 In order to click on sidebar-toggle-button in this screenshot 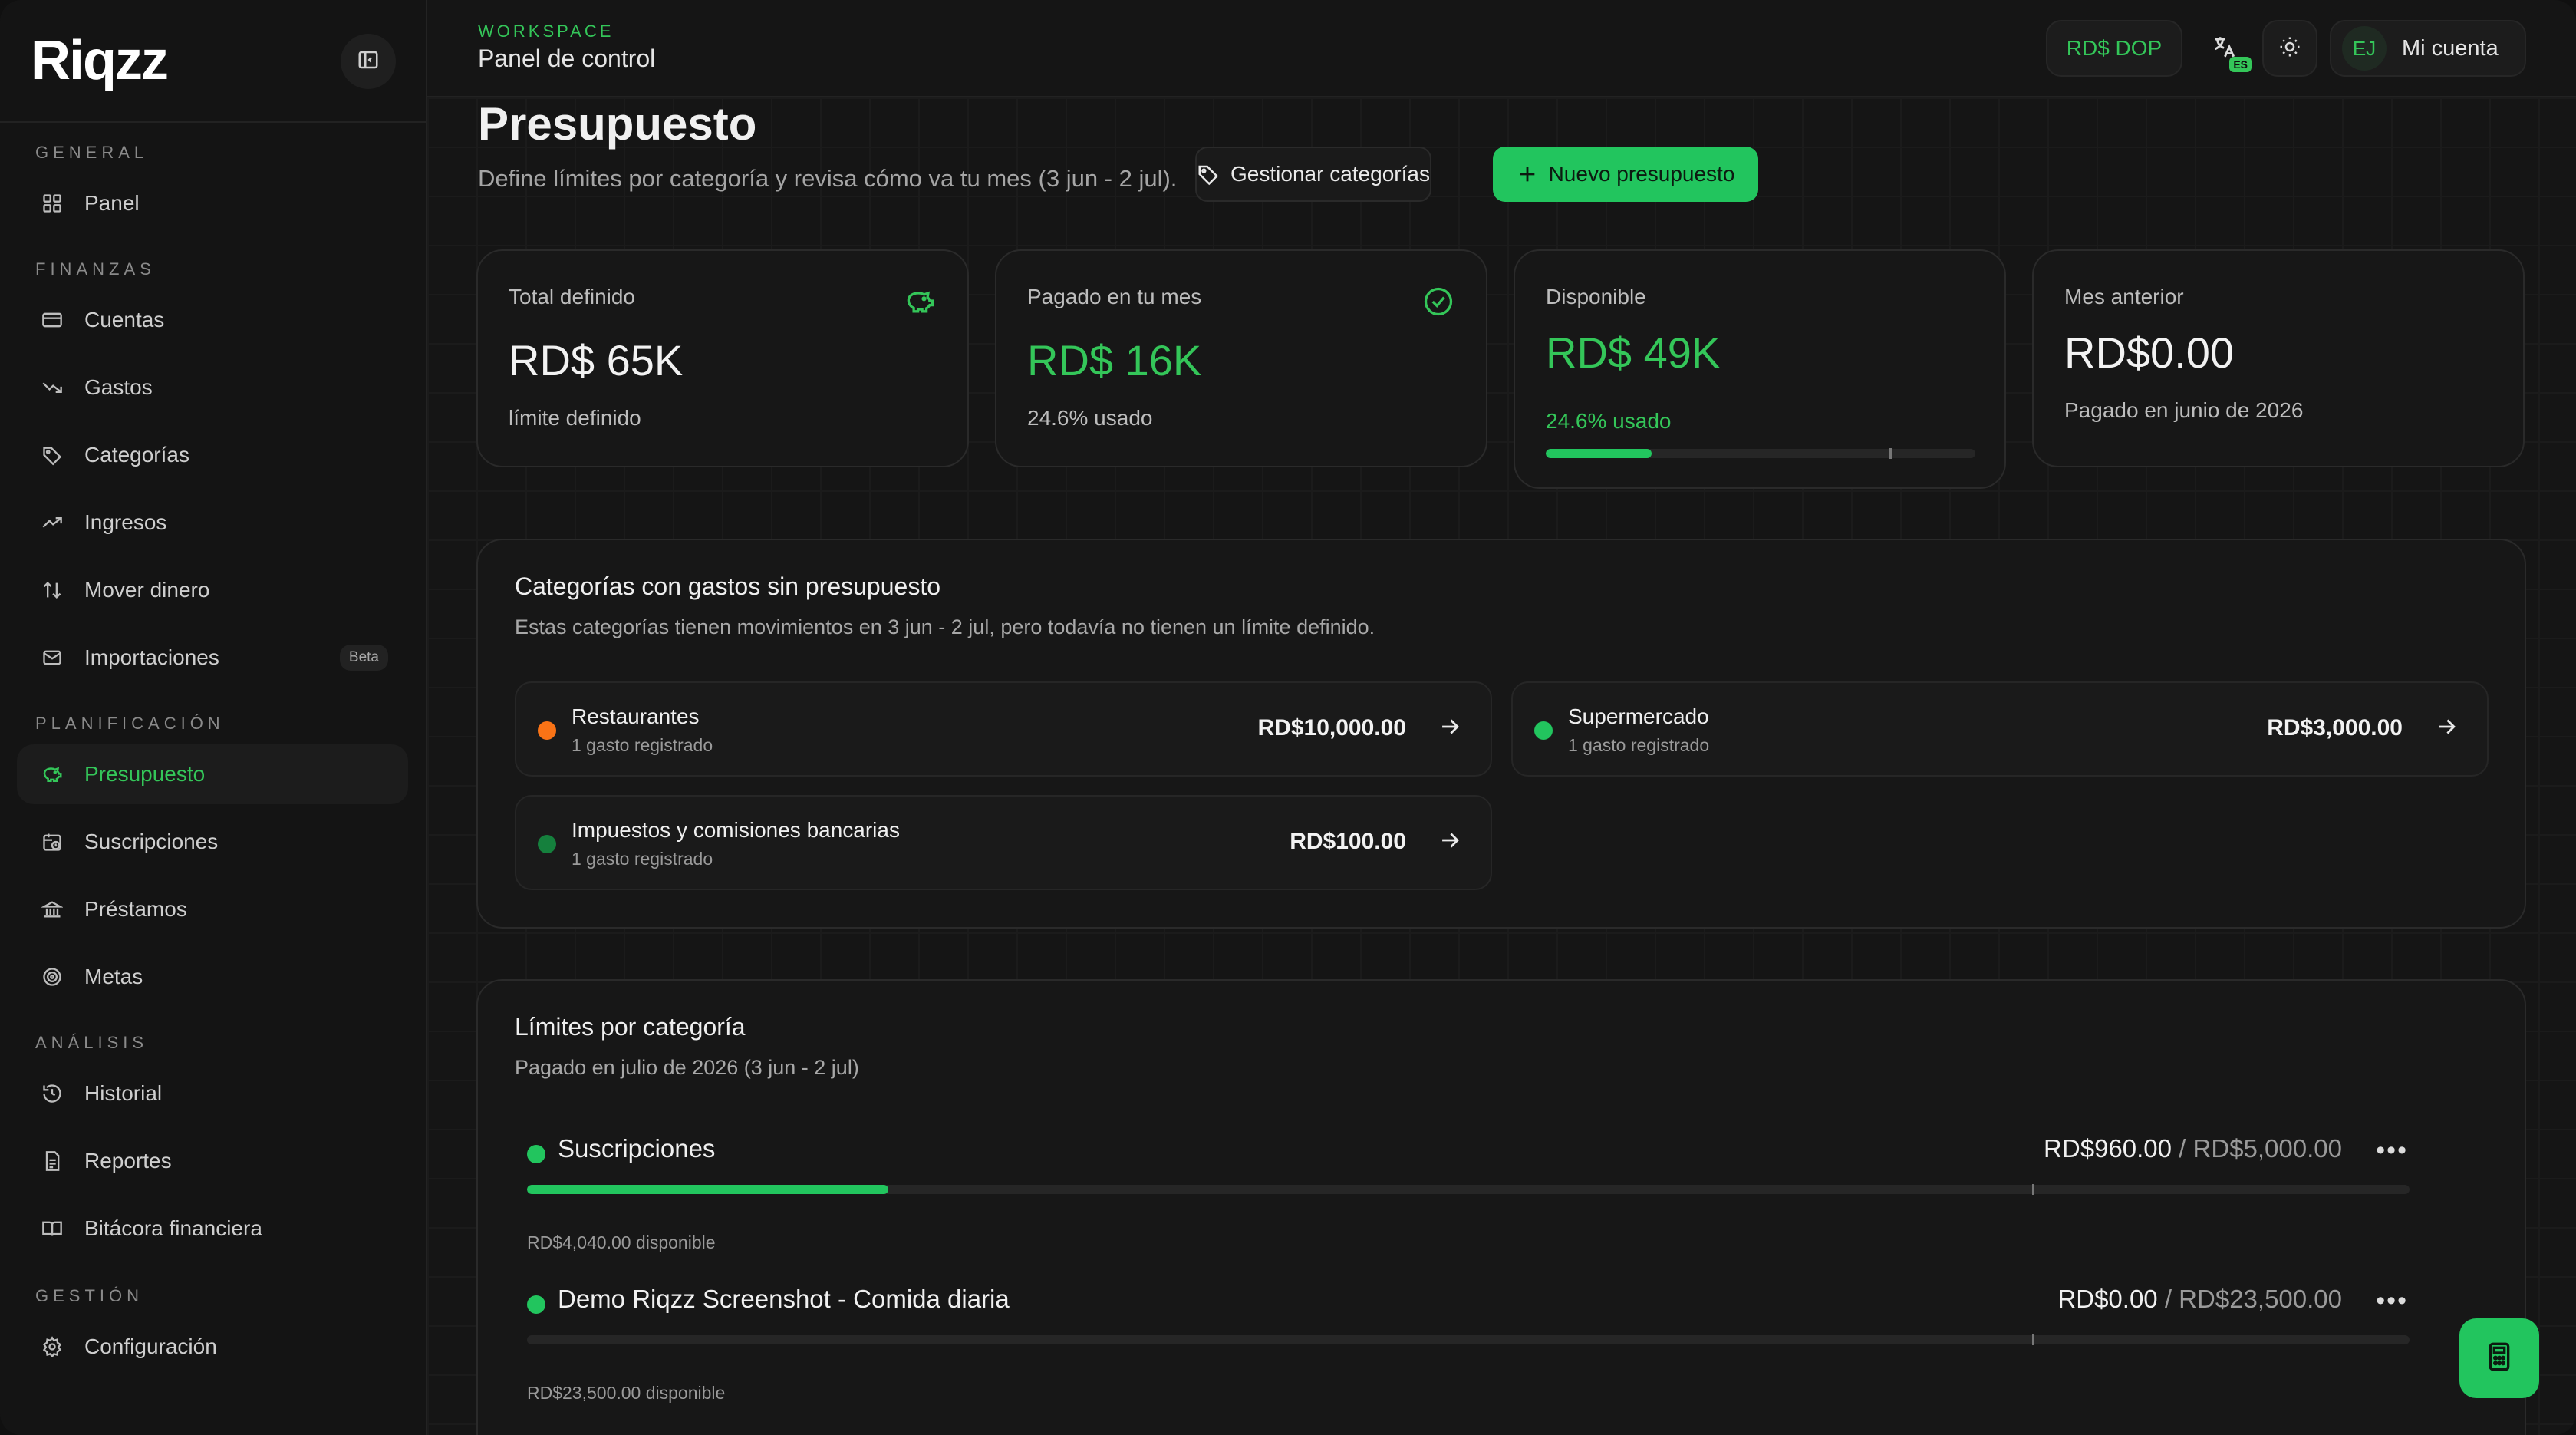, I will do `click(368, 61)`.